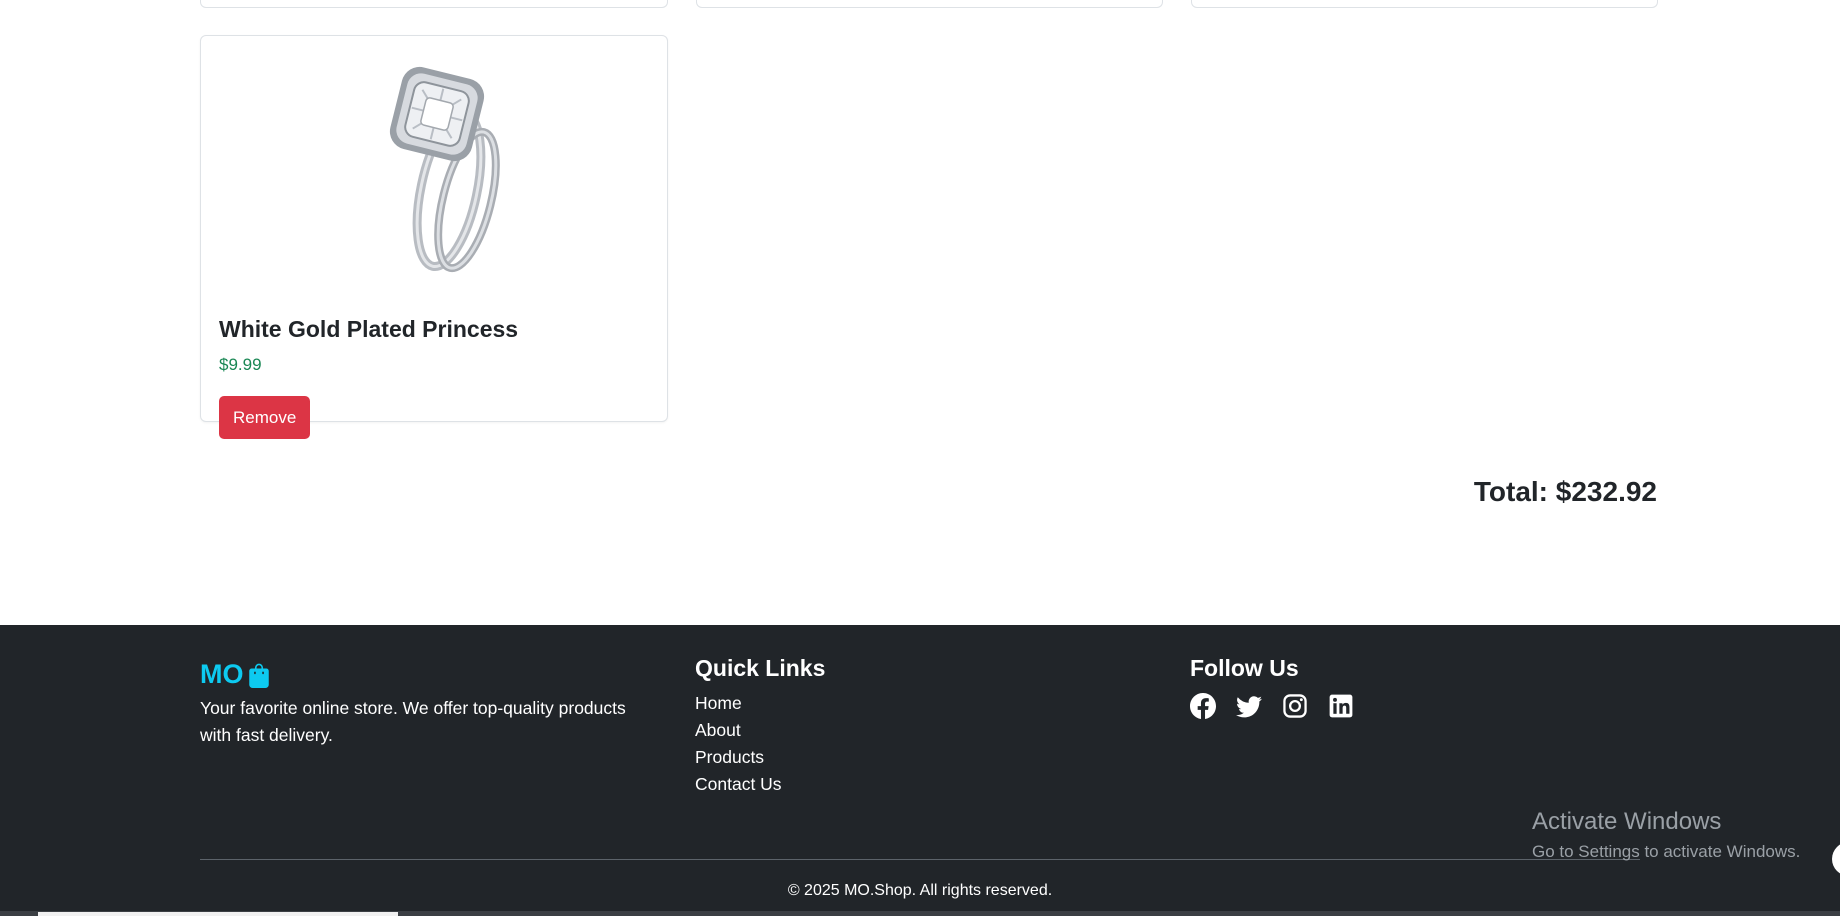  I want to click on product-image, so click(434, 165).